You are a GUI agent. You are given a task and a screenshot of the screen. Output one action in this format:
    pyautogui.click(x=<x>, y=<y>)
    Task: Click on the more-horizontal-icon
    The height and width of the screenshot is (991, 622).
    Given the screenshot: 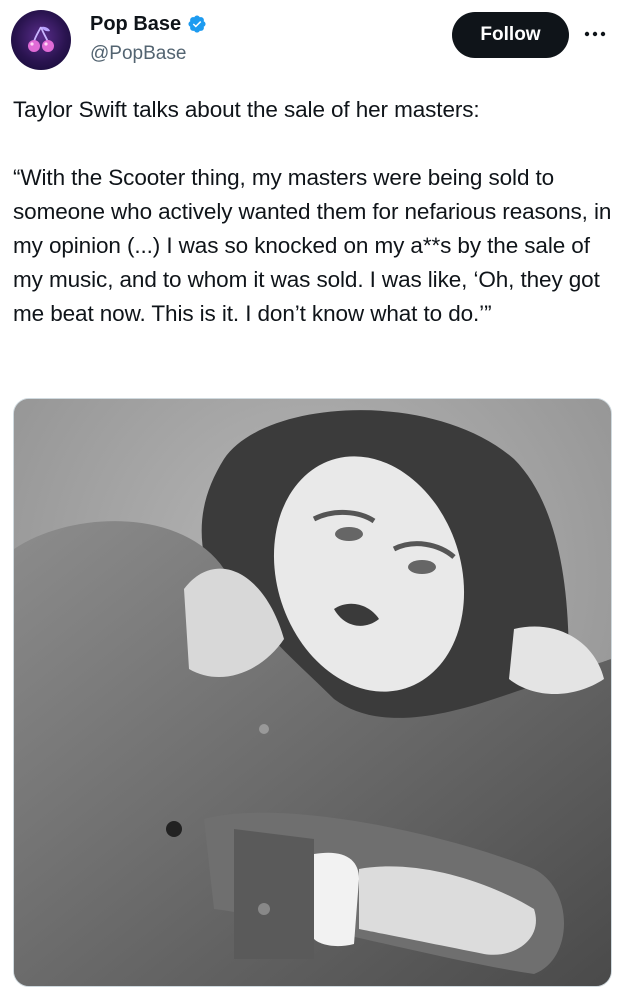 What is the action you would take?
    pyautogui.click(x=595, y=34)
    